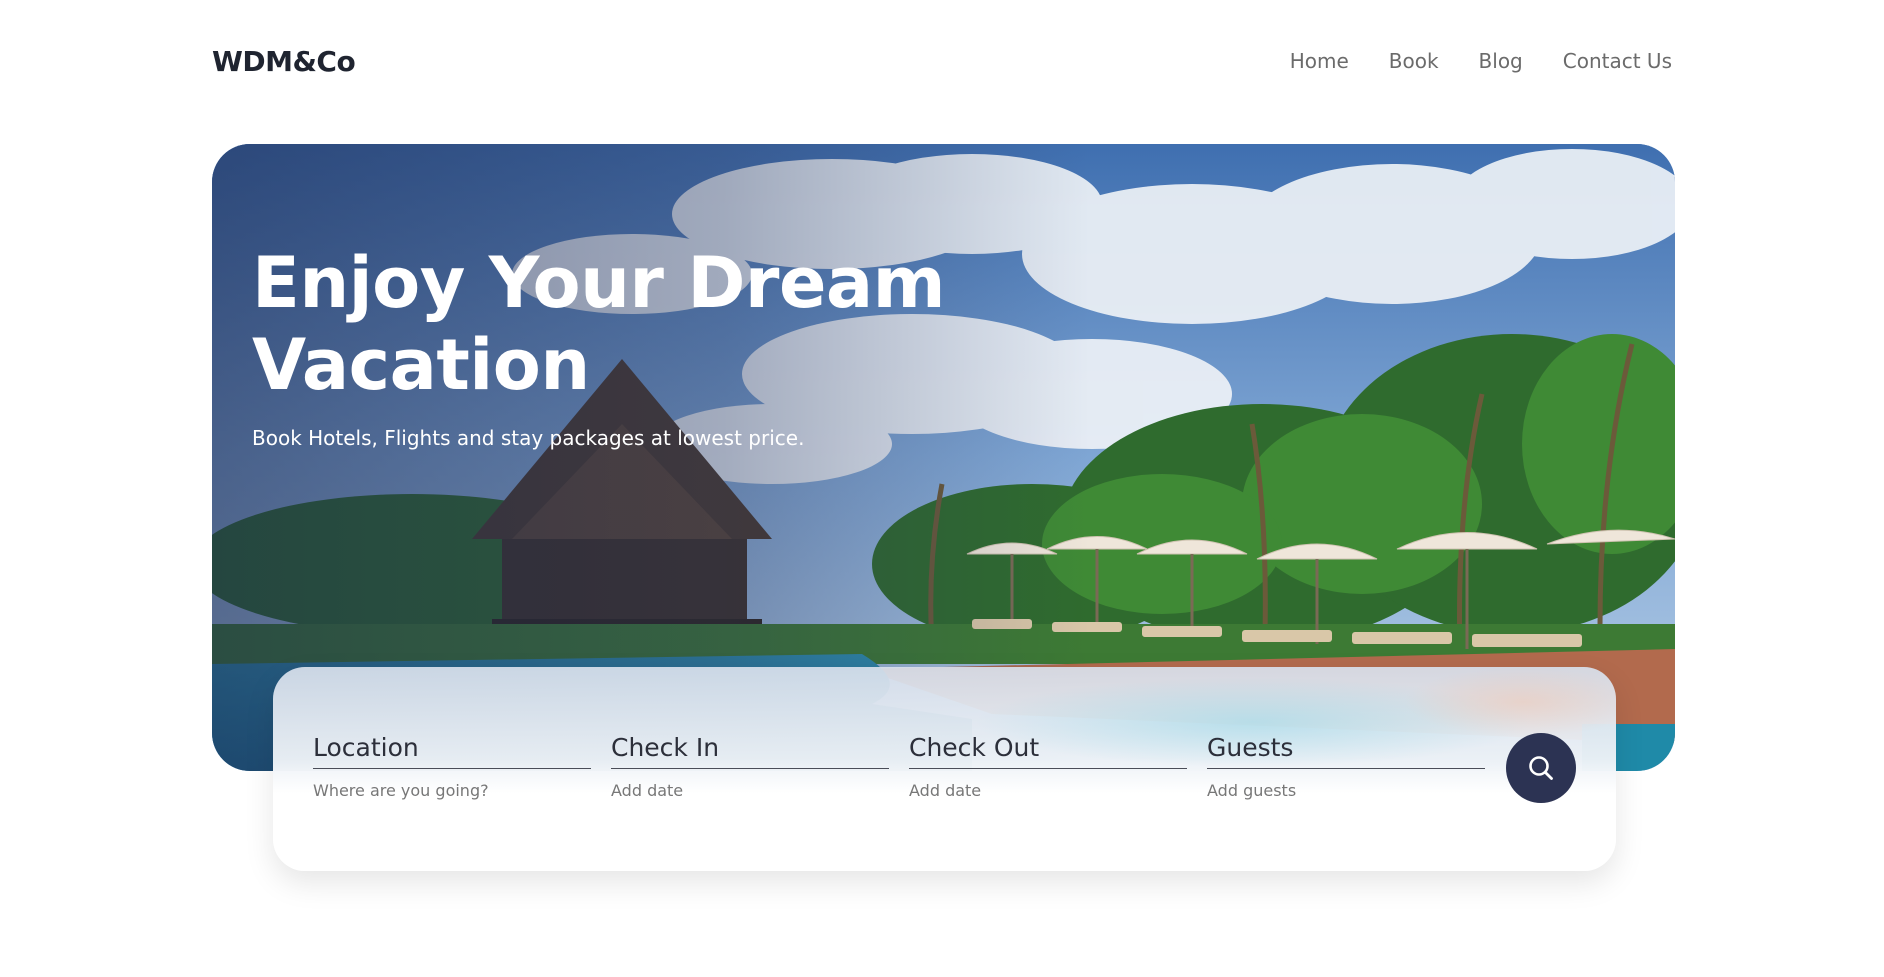 This screenshot has height=977, width=1884. I want to click on search-card: Location Check In Check Out Guests, so click(944, 769).